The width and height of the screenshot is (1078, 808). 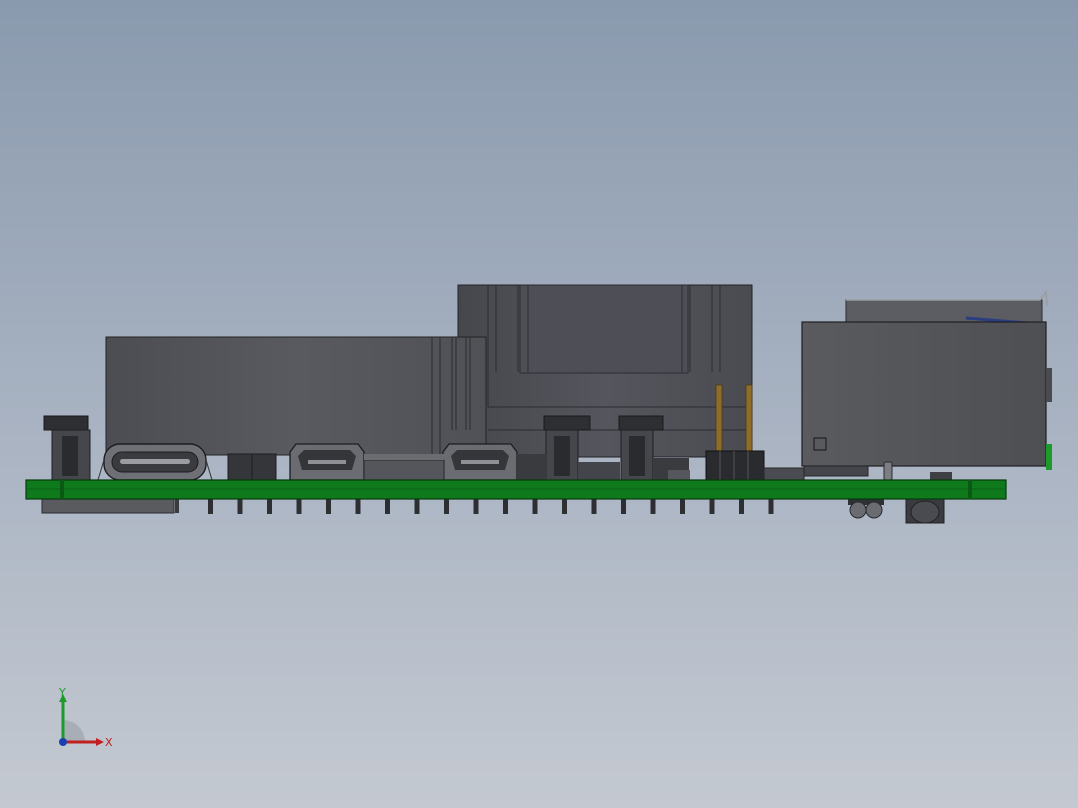 What do you see at coordinates (85, 719) in the screenshot?
I see `orientation-triad: Y X` at bounding box center [85, 719].